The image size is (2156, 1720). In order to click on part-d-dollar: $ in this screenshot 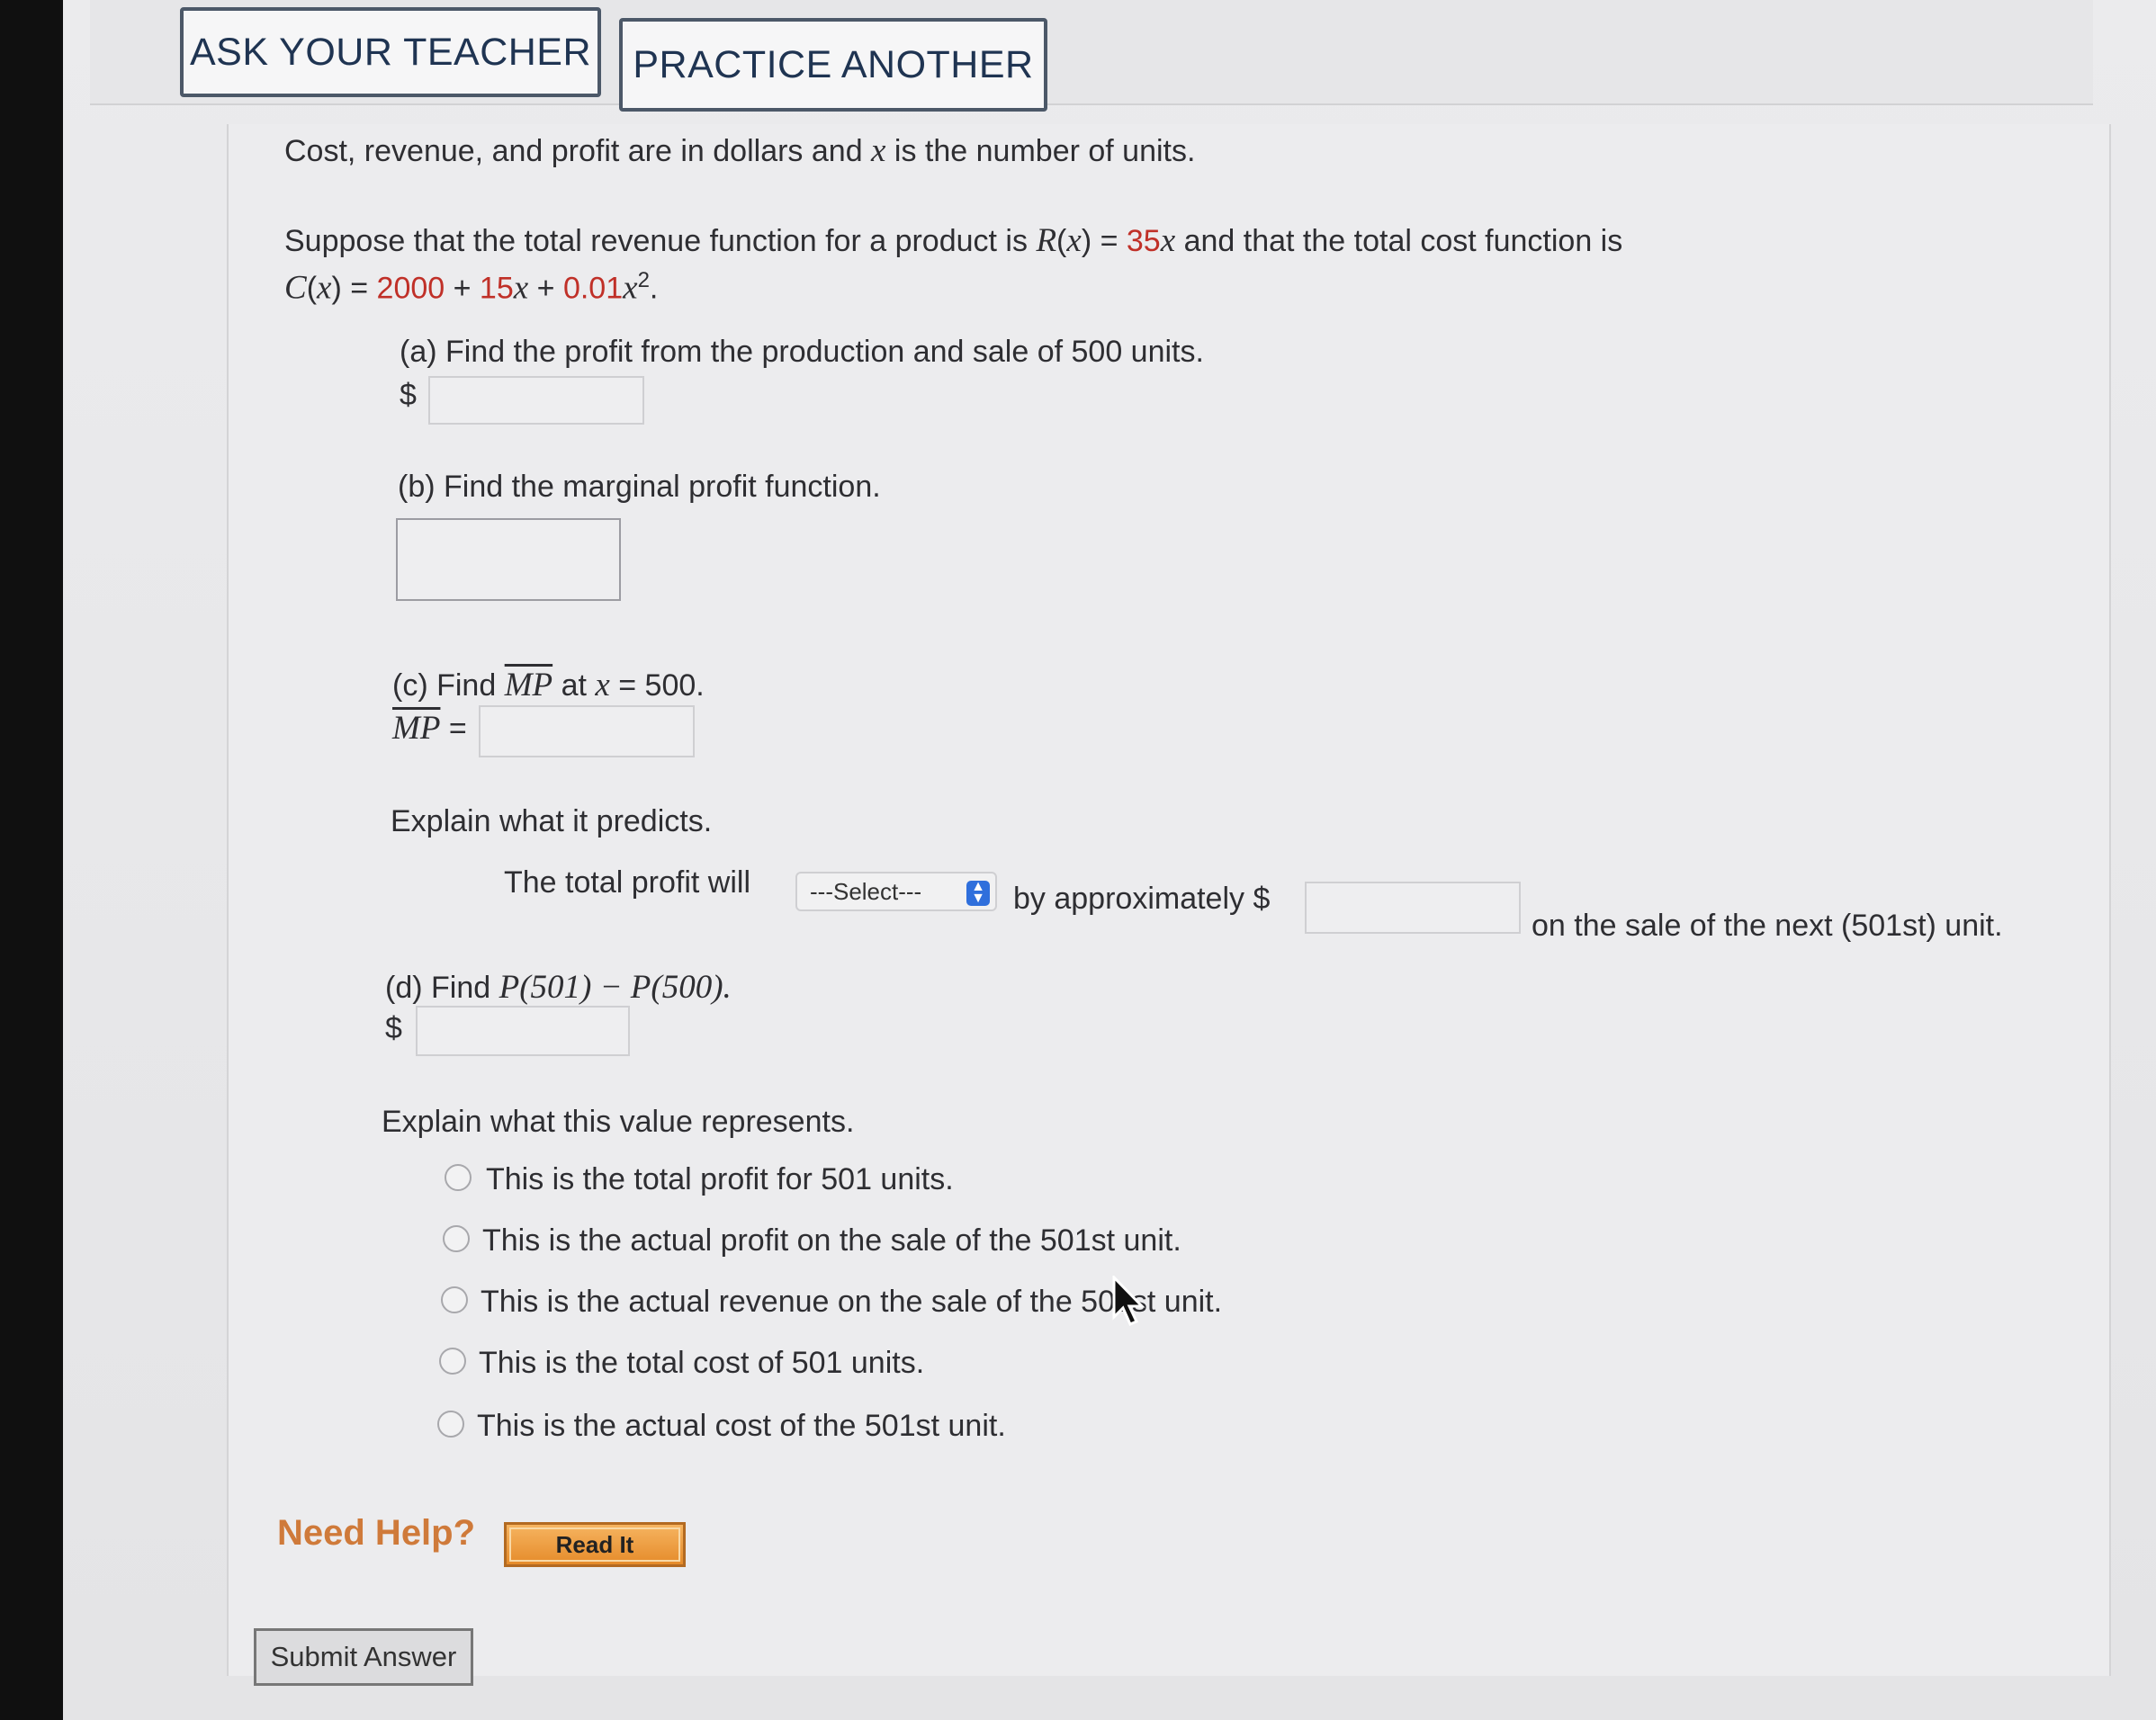, I will do `click(393, 1028)`.